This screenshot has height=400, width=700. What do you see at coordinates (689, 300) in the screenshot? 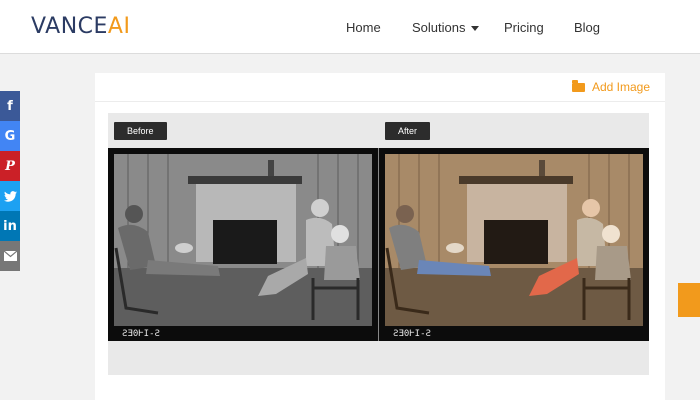
I see `feedback-side-tab` at bounding box center [689, 300].